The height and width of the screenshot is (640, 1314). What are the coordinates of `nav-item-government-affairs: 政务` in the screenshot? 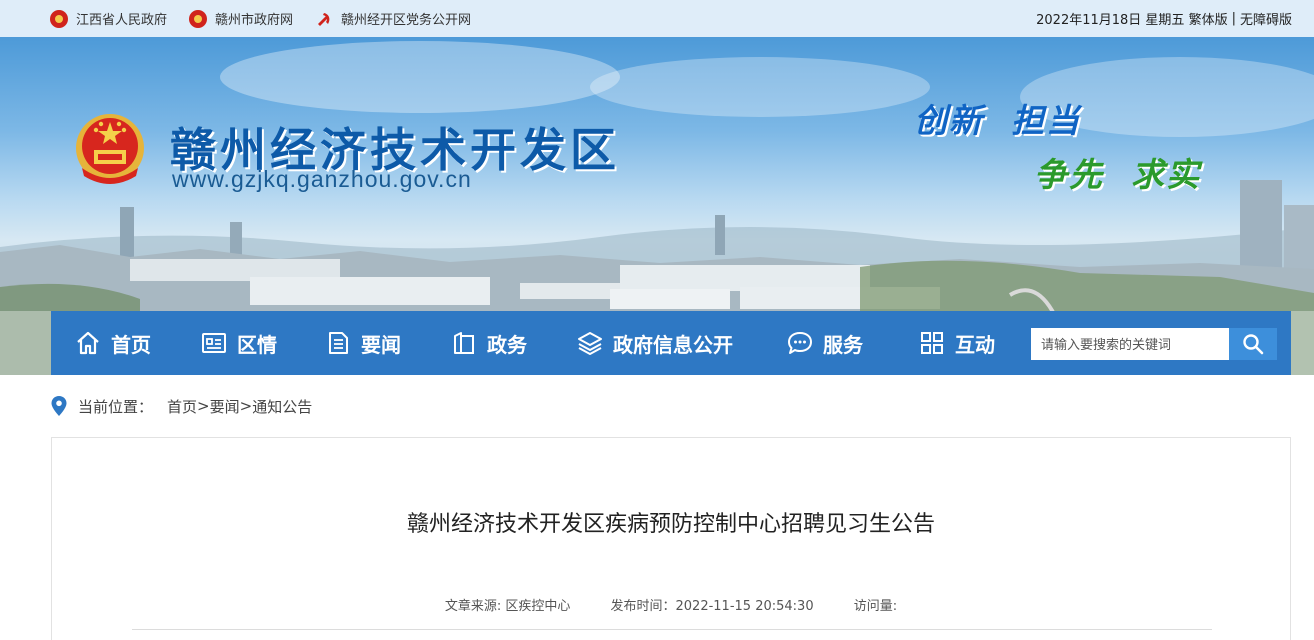 It's located at (489, 343).